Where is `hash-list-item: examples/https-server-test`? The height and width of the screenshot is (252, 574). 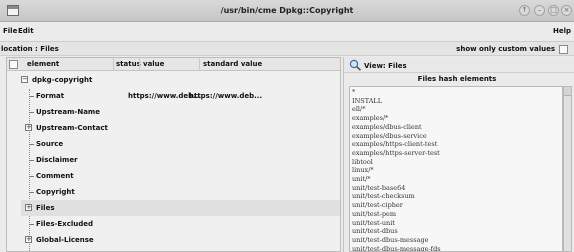 hash-list-item: examples/https-server-test is located at coordinates (396, 153).